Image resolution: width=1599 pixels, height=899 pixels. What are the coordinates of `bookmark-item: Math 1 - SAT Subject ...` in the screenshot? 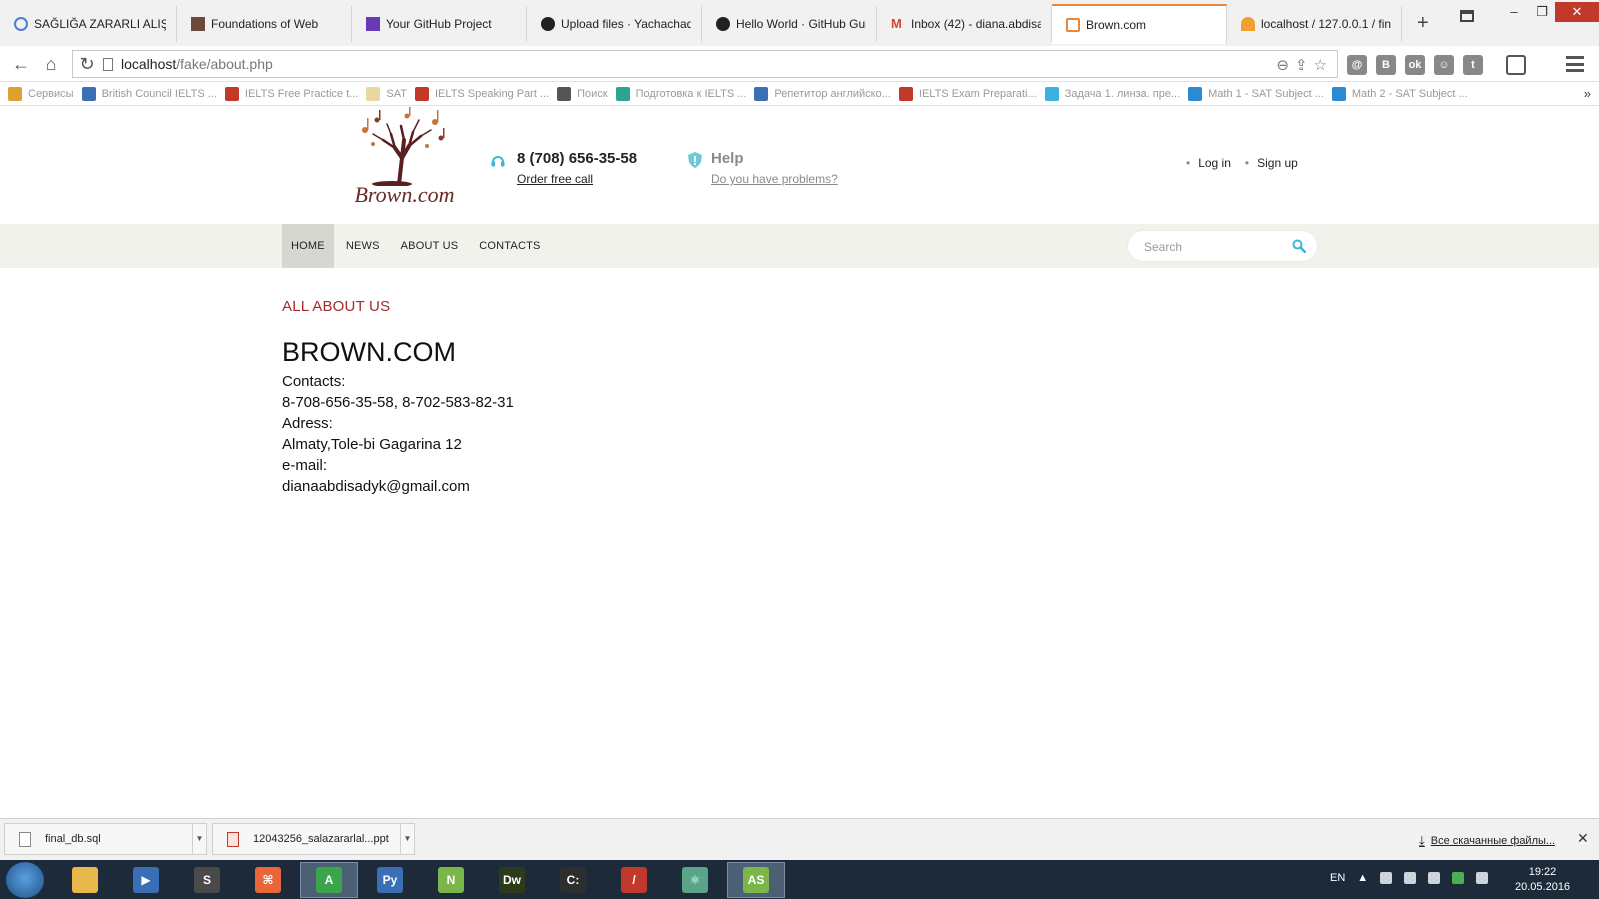 It's located at (1256, 93).